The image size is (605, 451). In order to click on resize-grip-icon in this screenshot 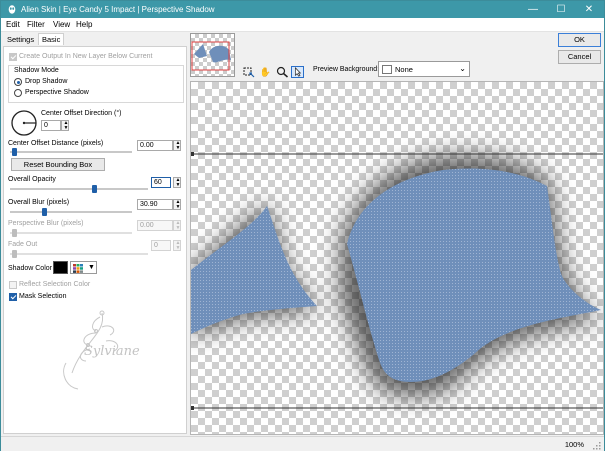, I will do `click(596, 445)`.